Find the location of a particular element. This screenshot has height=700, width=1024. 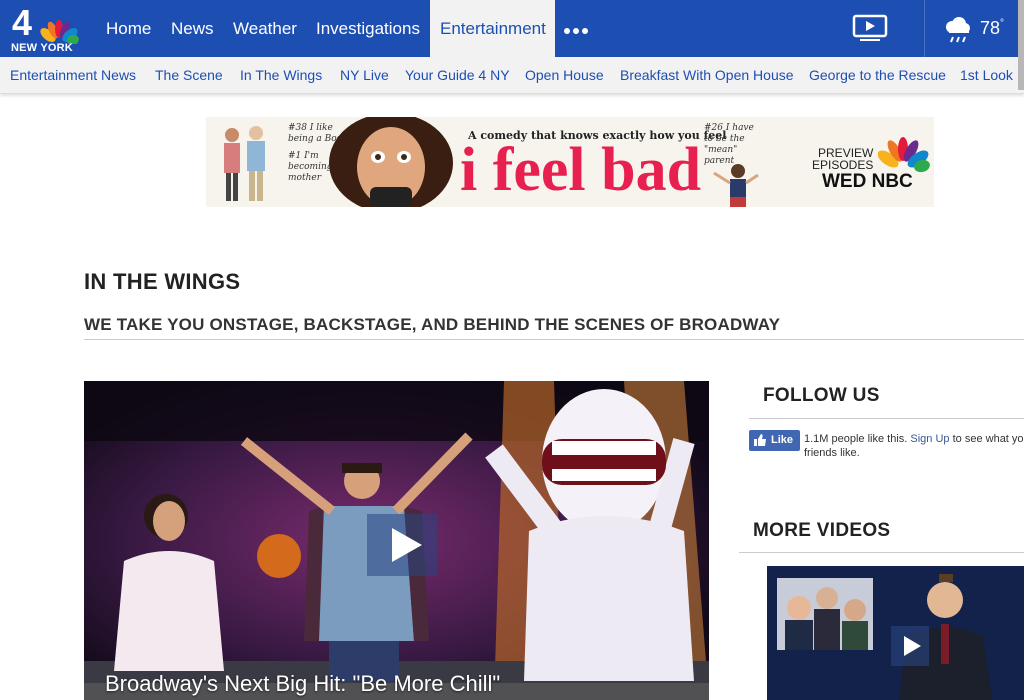

nav-home: Home is located at coordinates (128, 28).